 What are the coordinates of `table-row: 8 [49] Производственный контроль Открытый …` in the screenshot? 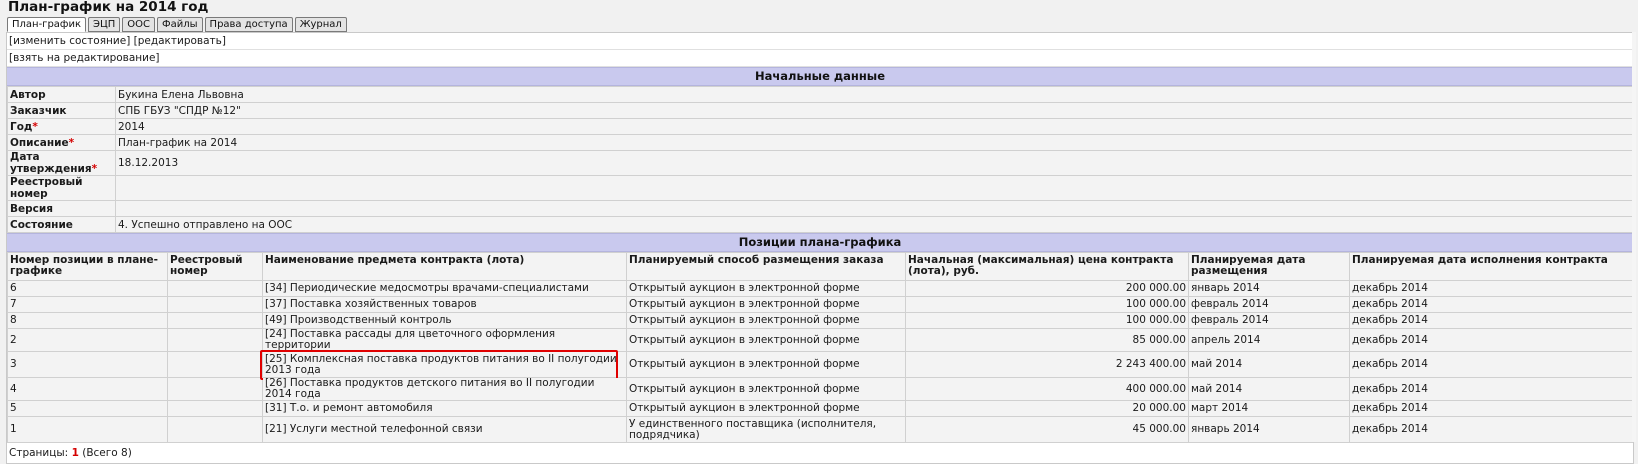 It's located at (820, 320).